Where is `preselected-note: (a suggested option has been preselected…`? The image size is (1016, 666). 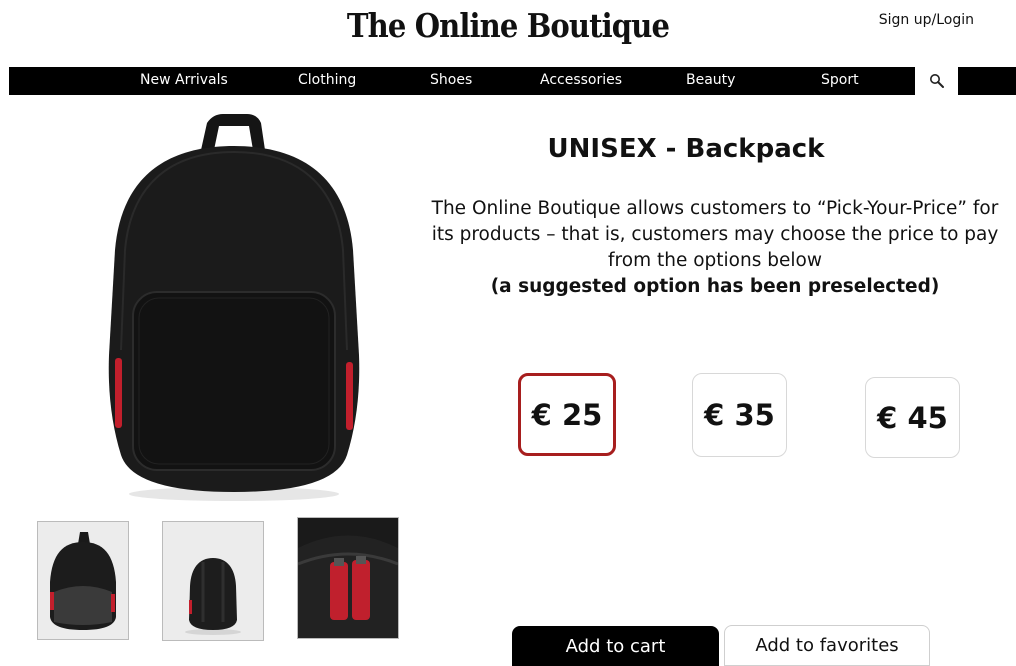
preselected-note: (a suggested option has been preselected… is located at coordinates (715, 286).